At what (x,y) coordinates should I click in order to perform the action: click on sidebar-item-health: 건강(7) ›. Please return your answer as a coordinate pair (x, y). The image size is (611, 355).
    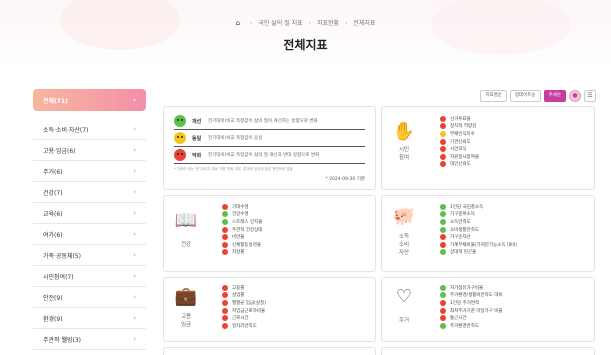
    Looking at the image, I should click on (89, 192).